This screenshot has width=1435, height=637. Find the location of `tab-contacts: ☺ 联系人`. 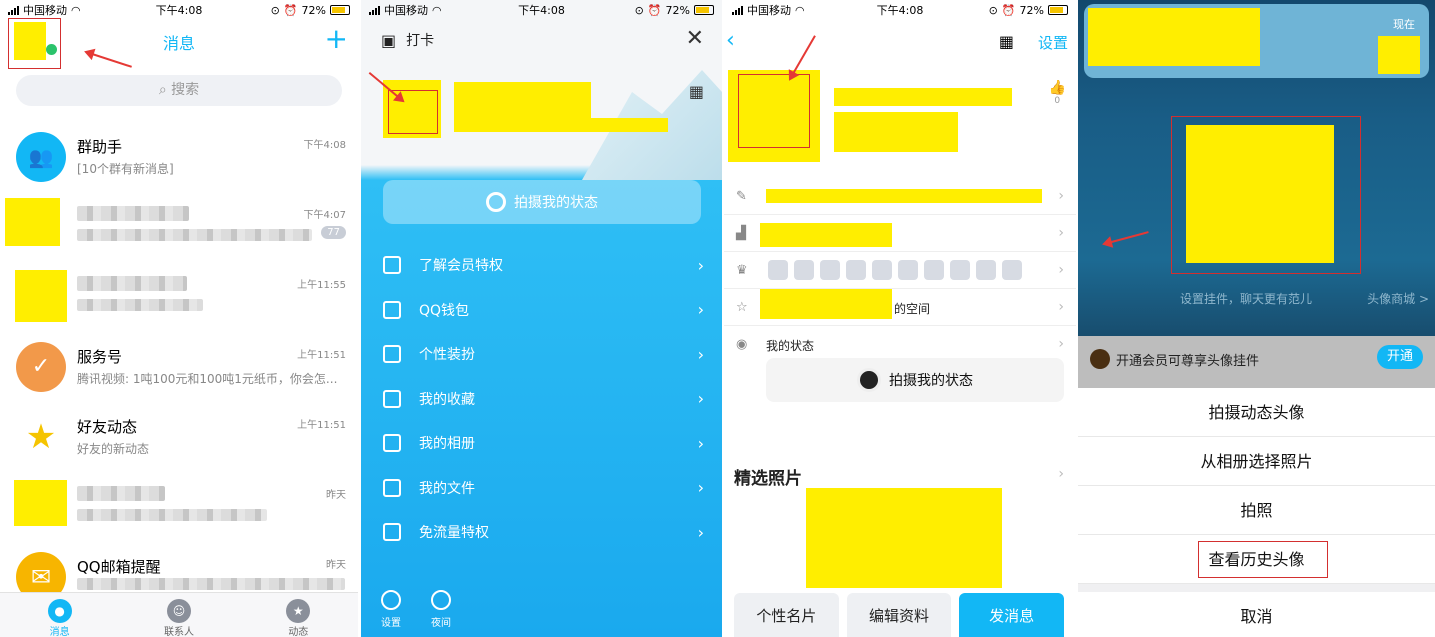

tab-contacts: ☺ 联系人 is located at coordinates (179, 615).